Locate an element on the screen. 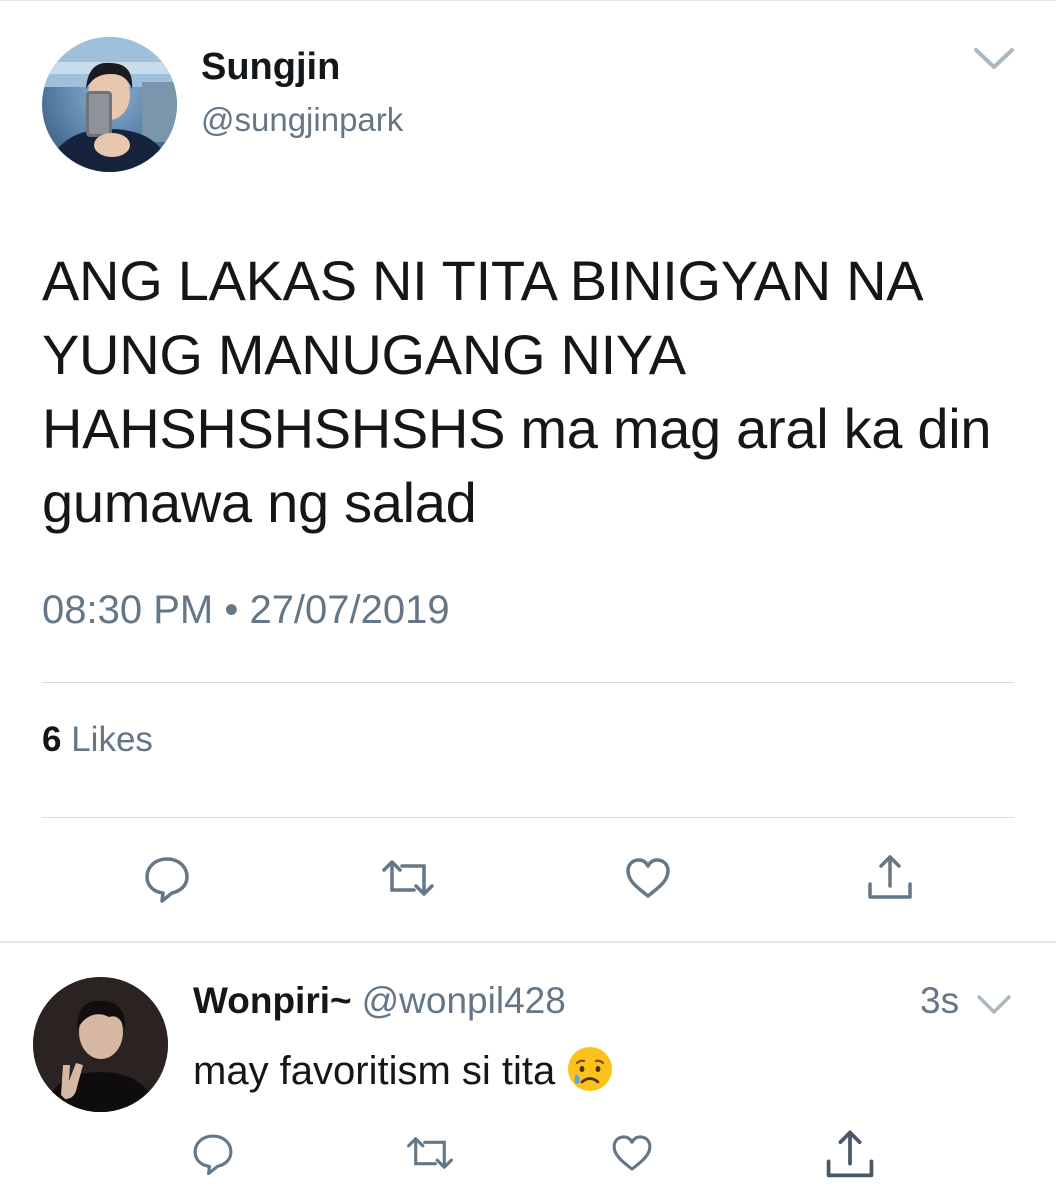 The image size is (1056, 1200). crying-face-icon is located at coordinates (590, 1069).